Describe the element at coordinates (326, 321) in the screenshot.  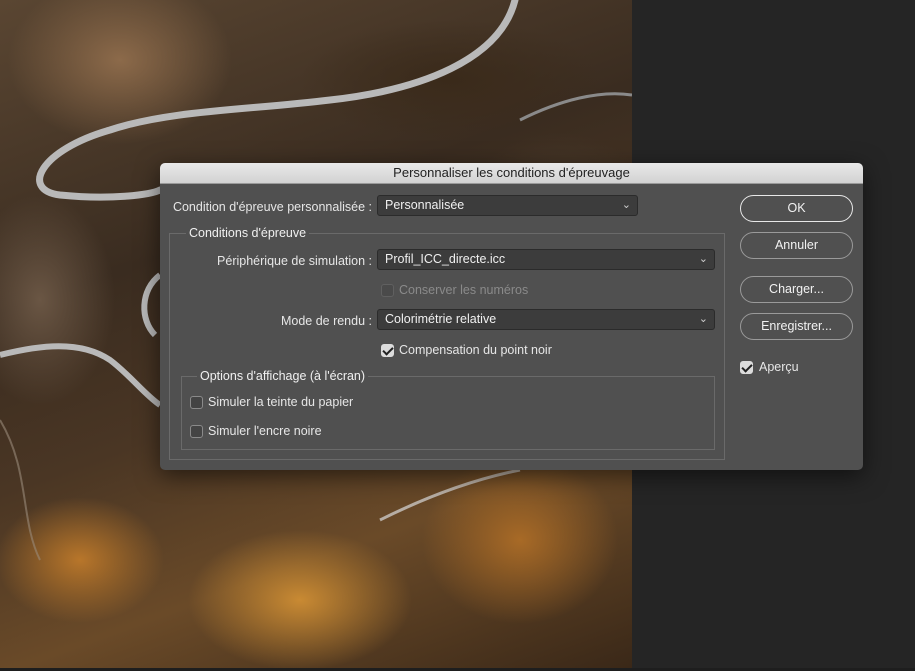
I see `rendering-intent-label: Mode de rendu :` at that location.